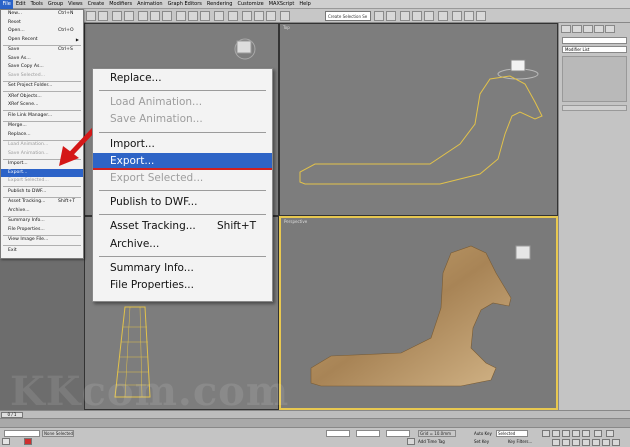 This screenshot has width=630, height=447. I want to click on named-selection-set-input: Create Selection Se, so click(348, 16).